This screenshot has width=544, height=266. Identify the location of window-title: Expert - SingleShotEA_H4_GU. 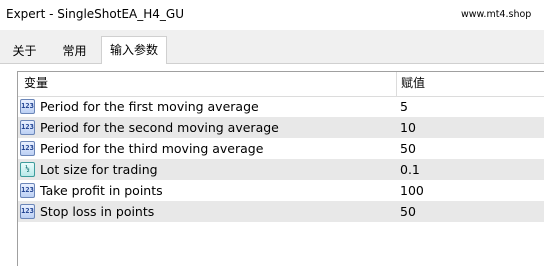
(95, 14).